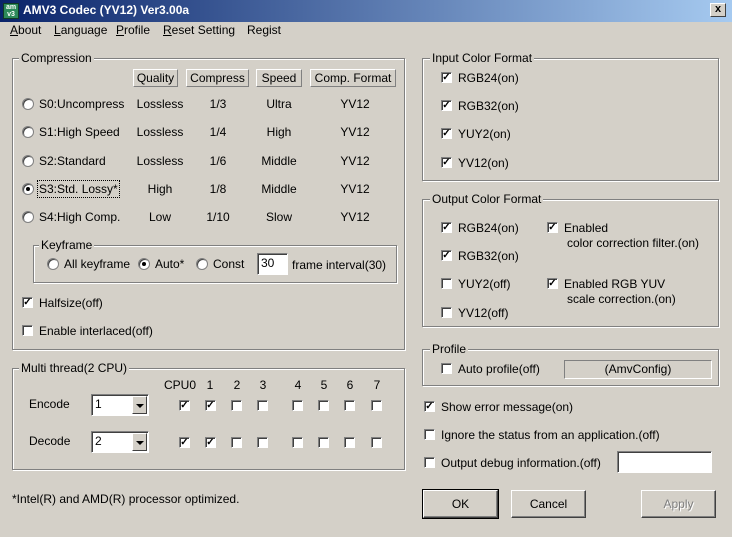 This screenshot has width=732, height=537. Describe the element at coordinates (488, 256) in the screenshot. I see `output-rgb32-label: RGB32(on)` at that location.